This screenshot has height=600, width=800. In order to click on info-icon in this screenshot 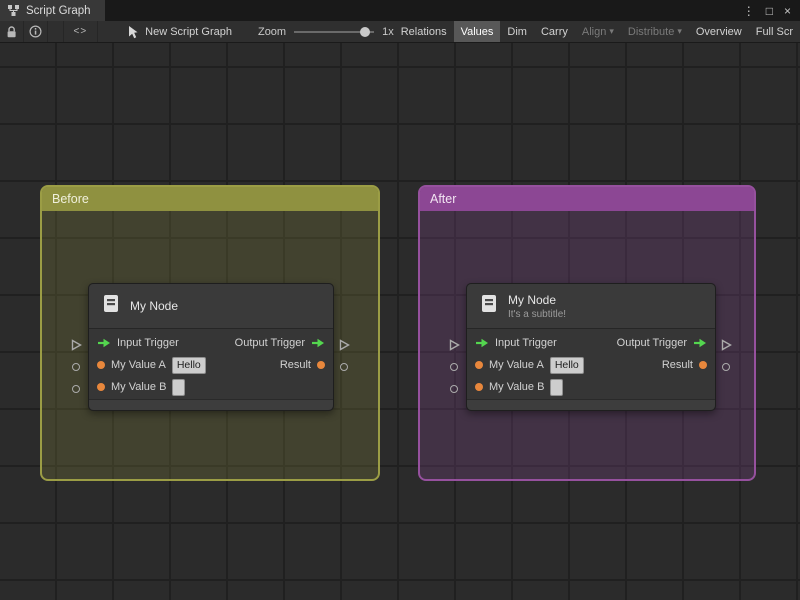, I will do `click(35, 31)`.